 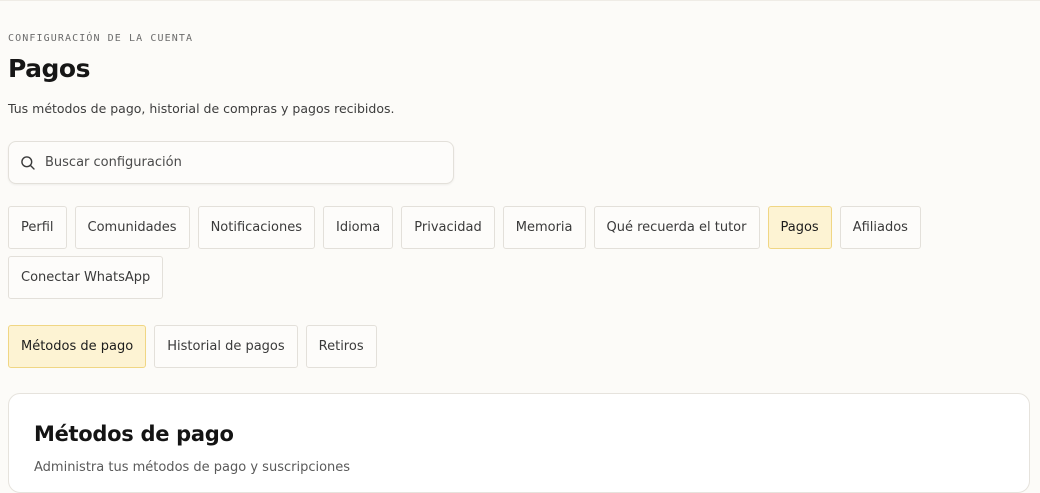 I want to click on tab-perfil: Perfil, so click(x=37, y=227).